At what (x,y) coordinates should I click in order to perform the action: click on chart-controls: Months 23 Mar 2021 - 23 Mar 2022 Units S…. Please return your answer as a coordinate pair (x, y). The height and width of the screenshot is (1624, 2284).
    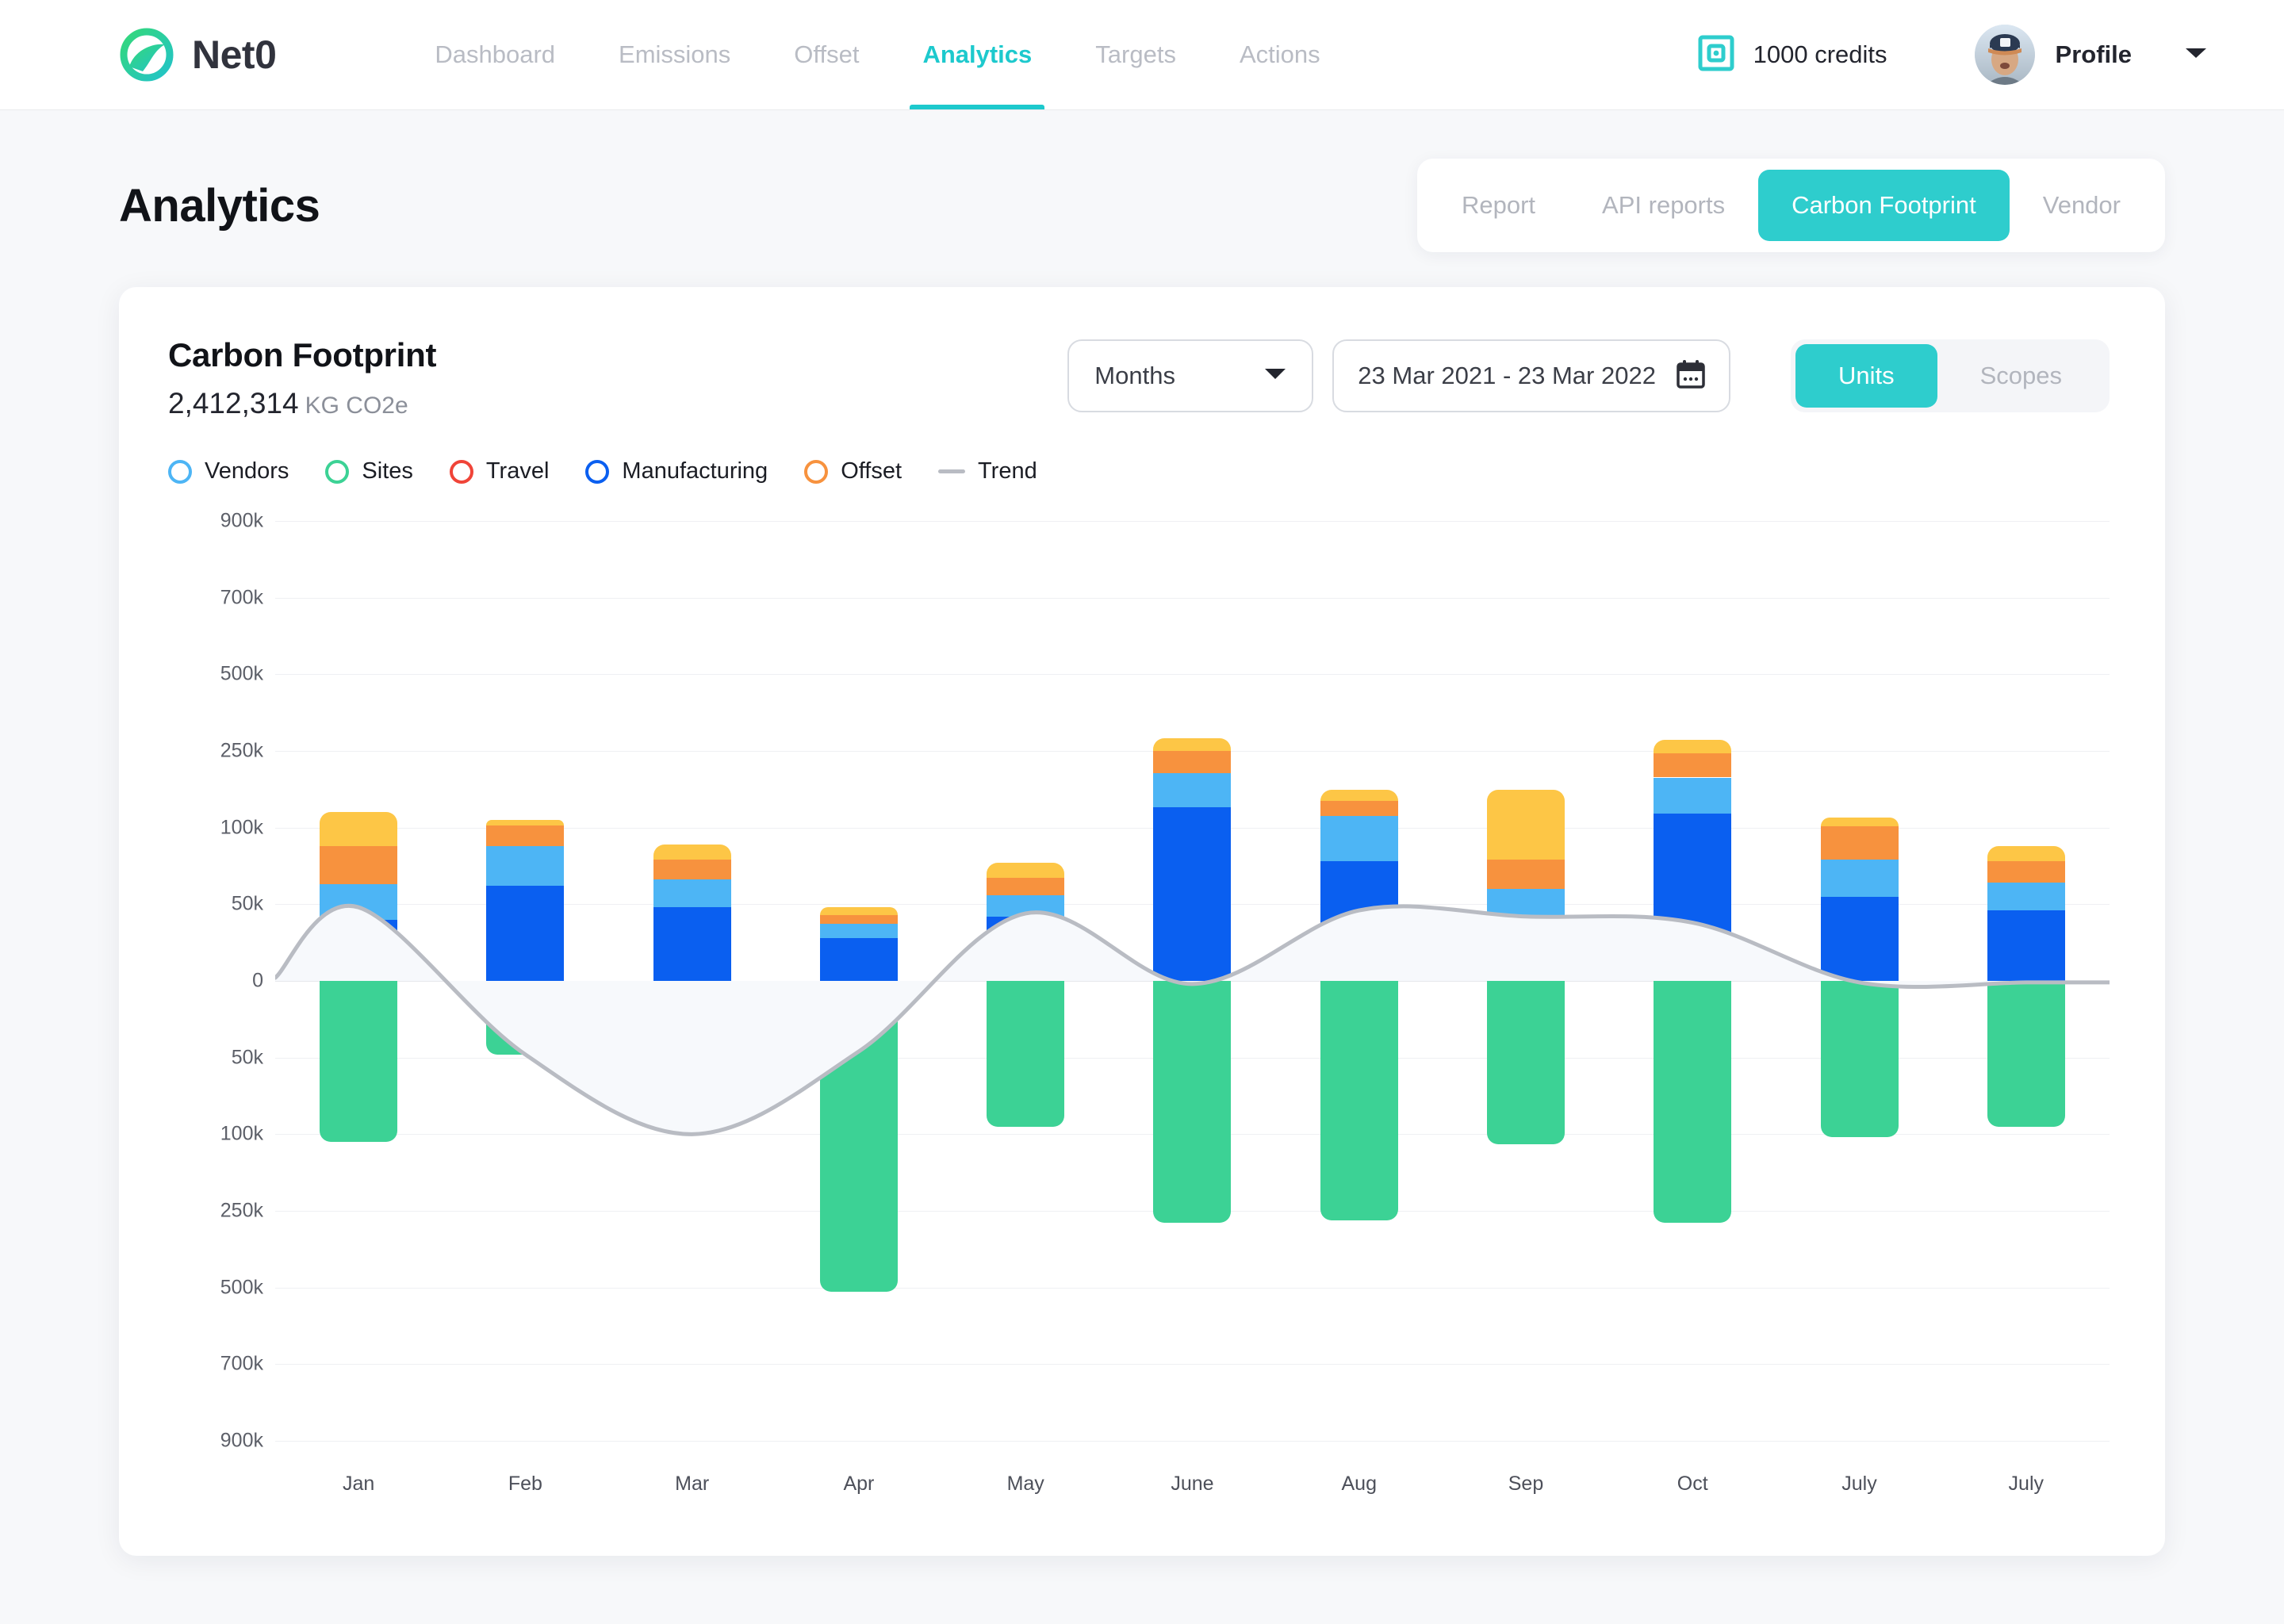
    Looking at the image, I should click on (1588, 375).